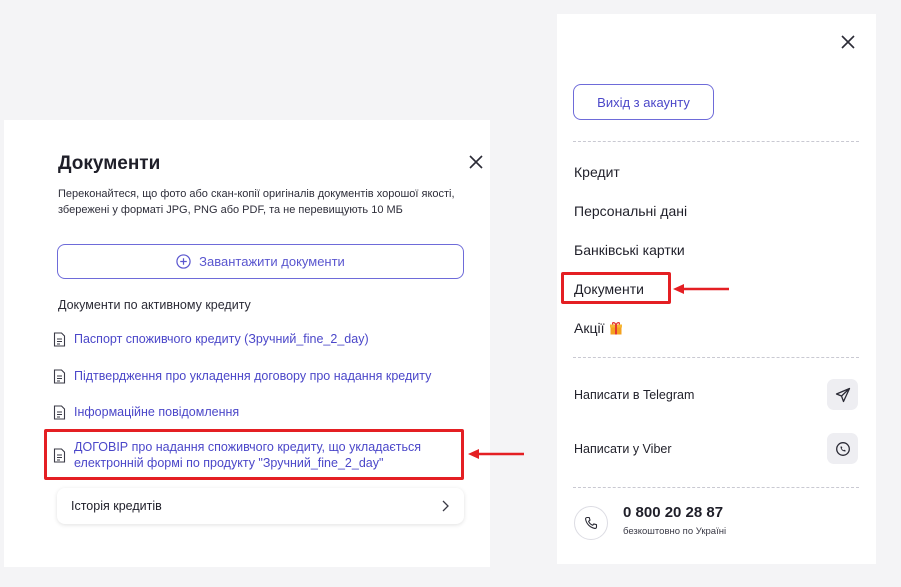 The width and height of the screenshot is (901, 587). I want to click on logout-button: Вихід з акаунту, so click(643, 102).